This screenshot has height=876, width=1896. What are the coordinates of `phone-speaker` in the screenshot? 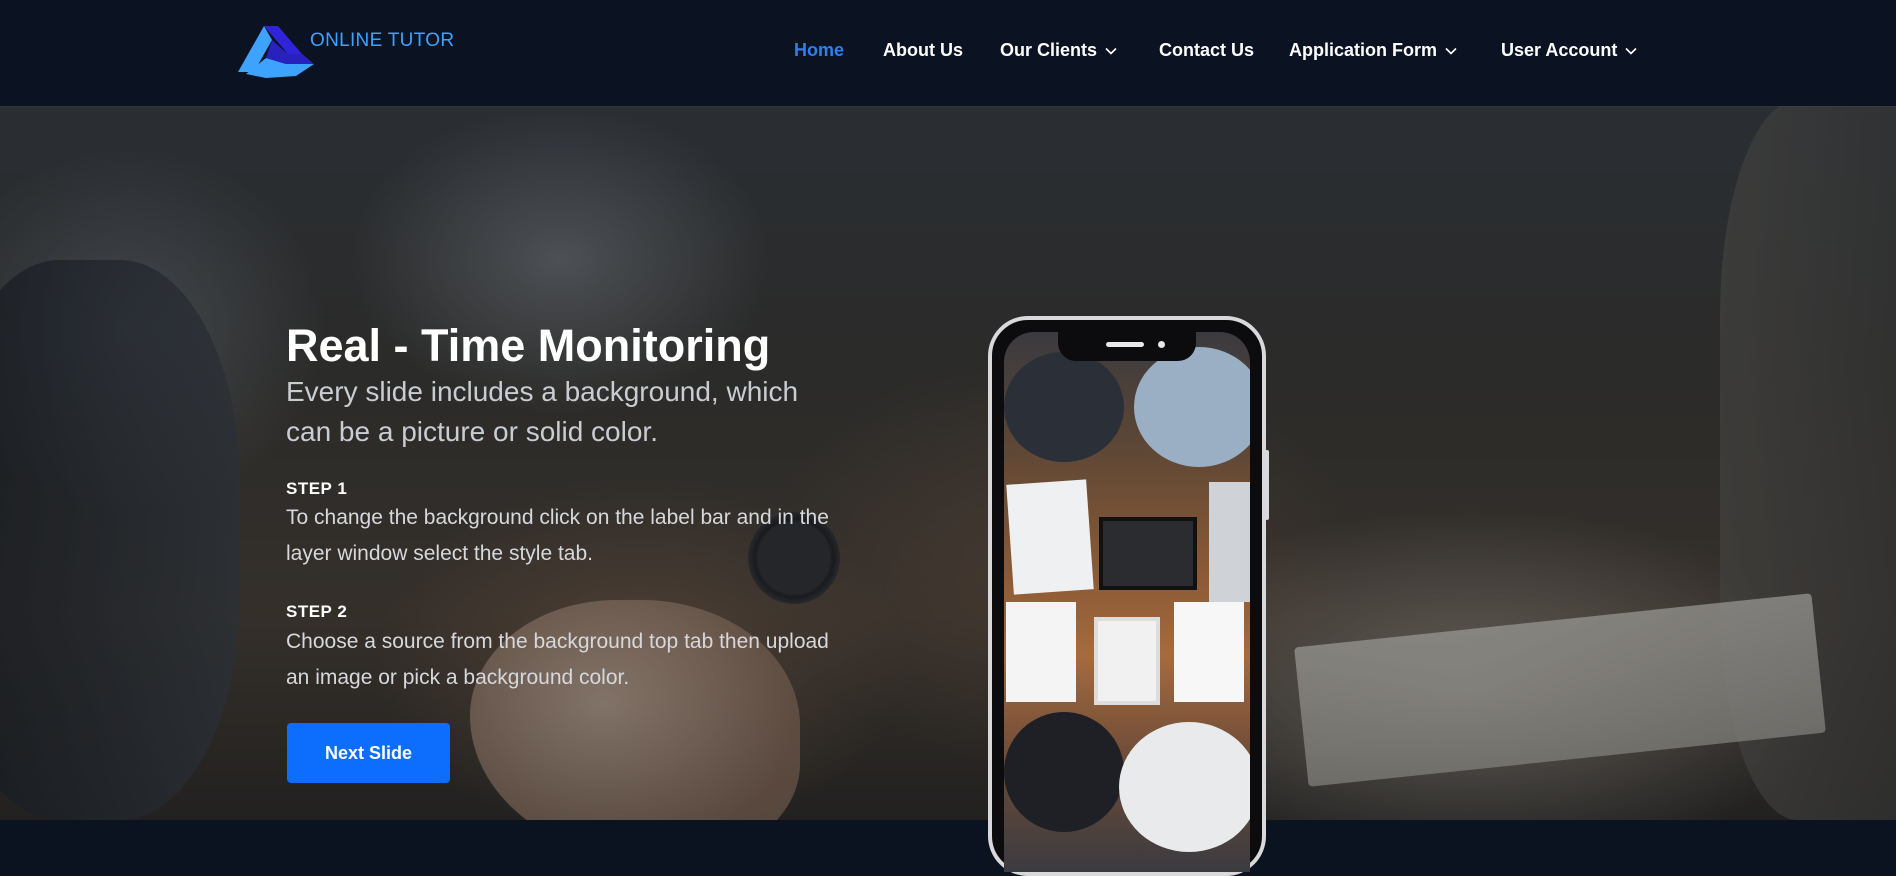 It's located at (1125, 344).